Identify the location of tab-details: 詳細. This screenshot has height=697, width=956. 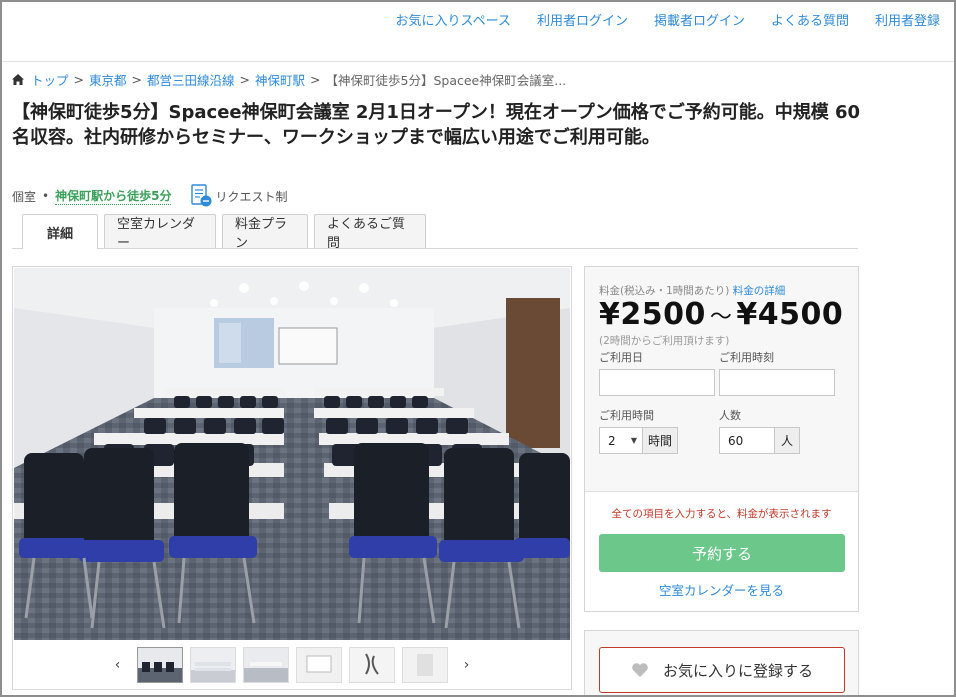
(60, 231).